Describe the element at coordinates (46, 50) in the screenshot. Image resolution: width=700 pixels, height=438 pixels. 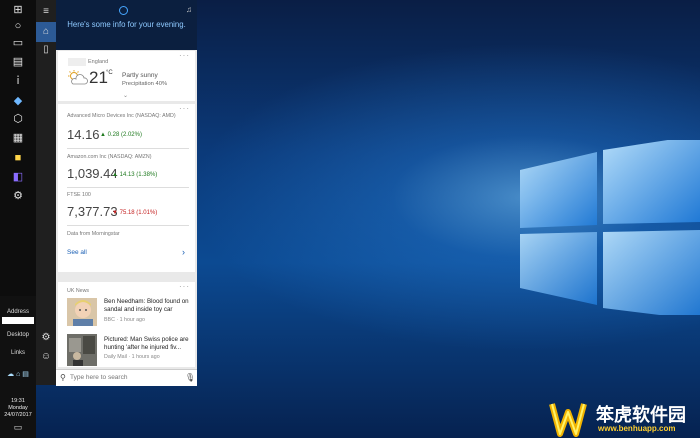
I see `notebook-icon: ▯` at that location.